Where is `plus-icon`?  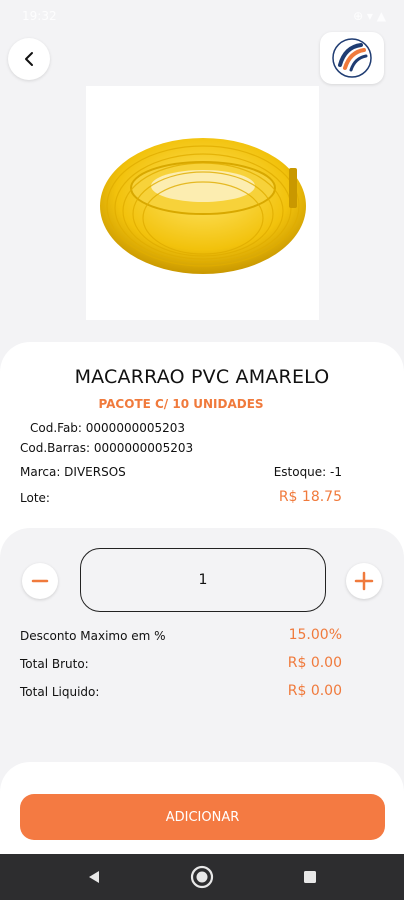 plus-icon is located at coordinates (364, 581).